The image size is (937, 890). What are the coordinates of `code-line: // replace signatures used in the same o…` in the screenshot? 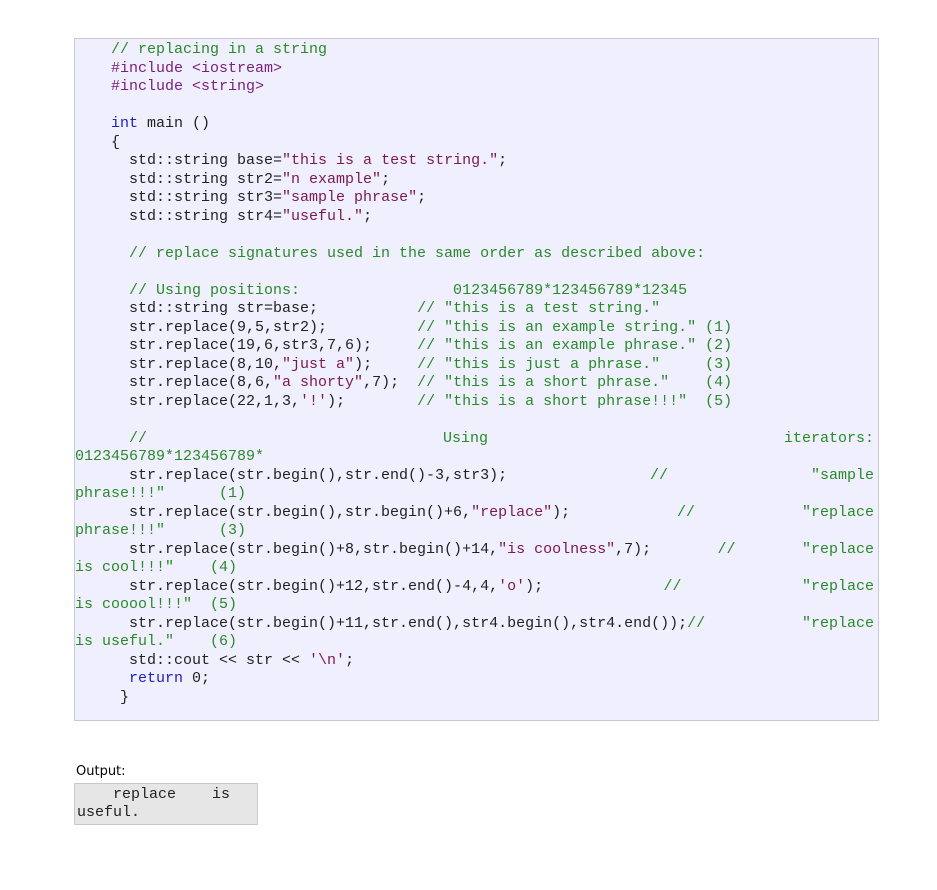 It's located at (474, 254).